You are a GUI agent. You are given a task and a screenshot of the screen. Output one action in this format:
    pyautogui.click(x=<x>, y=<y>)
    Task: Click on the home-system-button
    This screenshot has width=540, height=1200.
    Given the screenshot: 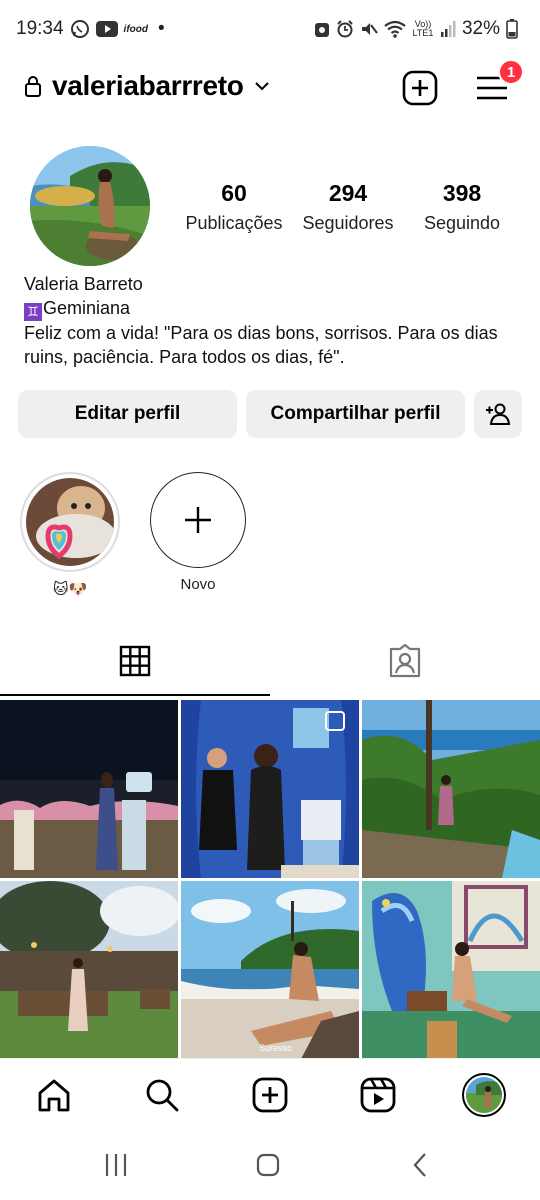 What is the action you would take?
    pyautogui.click(x=268, y=1165)
    